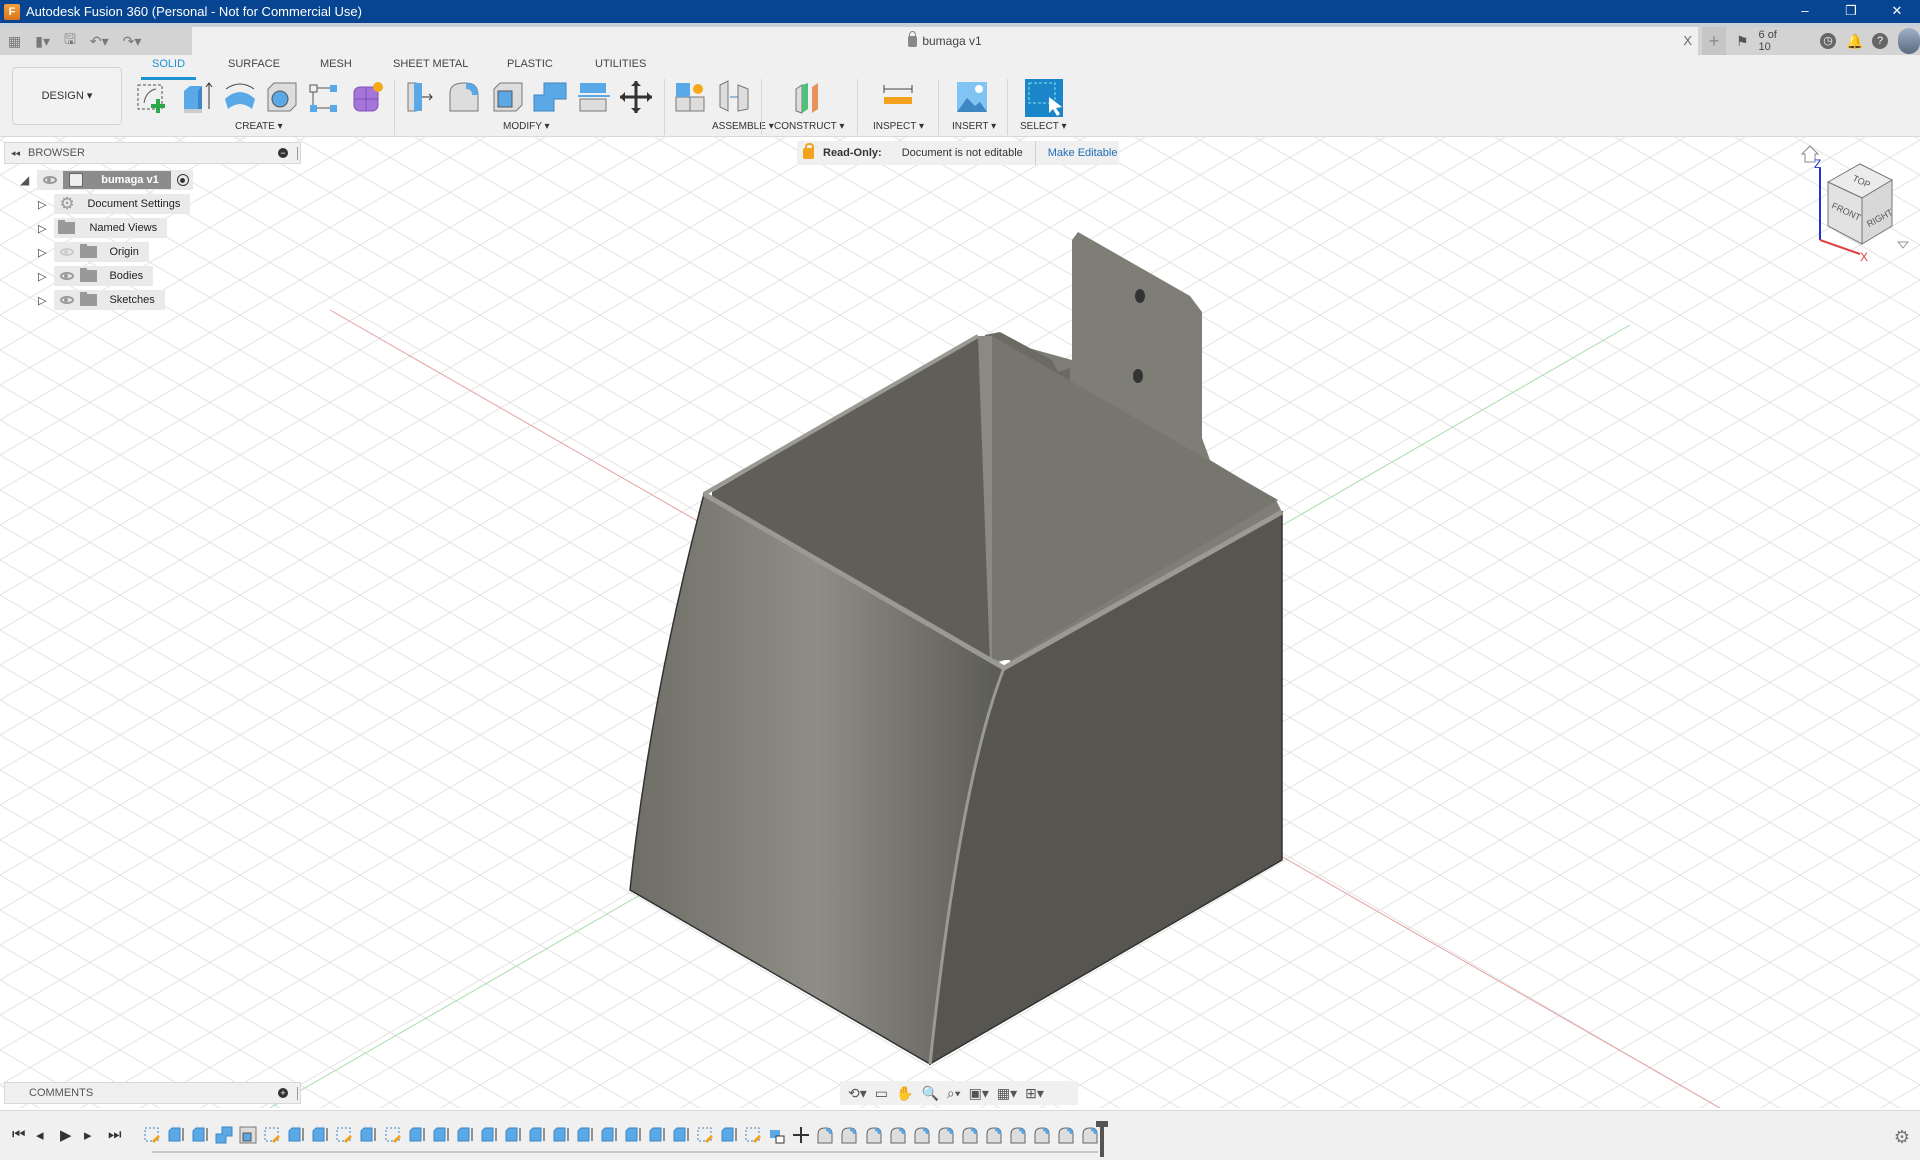 The height and width of the screenshot is (1160, 1920). Describe the element at coordinates (283, 153) in the screenshot. I see `pin-icon: −` at that location.